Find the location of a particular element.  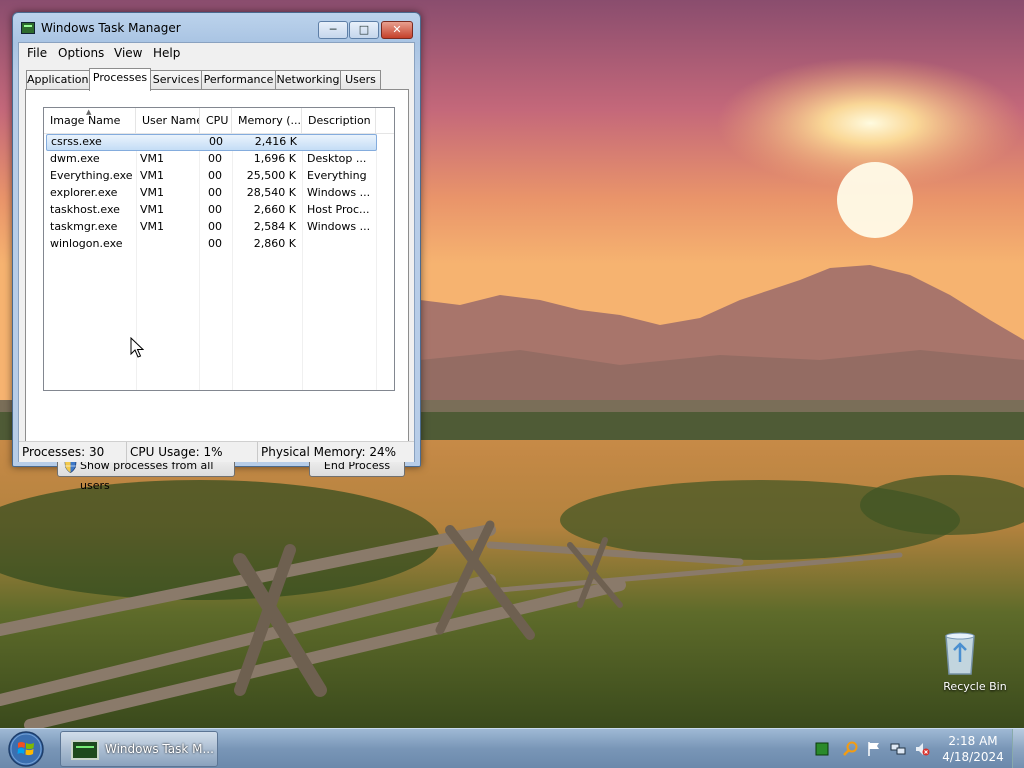

mouse-cursor-icon is located at coordinates (137, 347).